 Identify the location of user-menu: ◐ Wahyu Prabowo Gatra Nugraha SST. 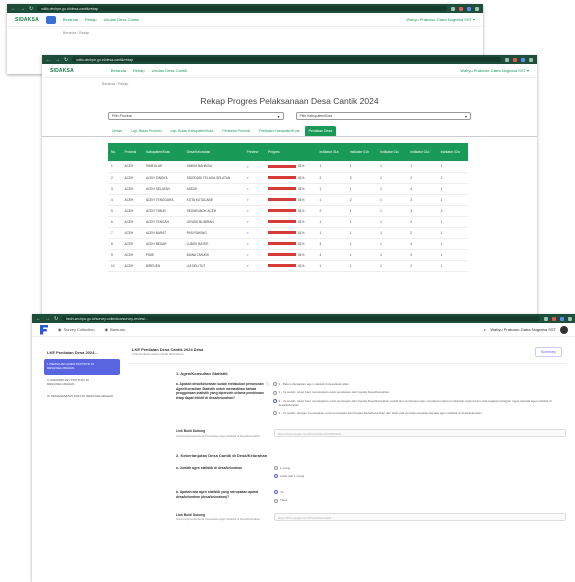
(526, 329).